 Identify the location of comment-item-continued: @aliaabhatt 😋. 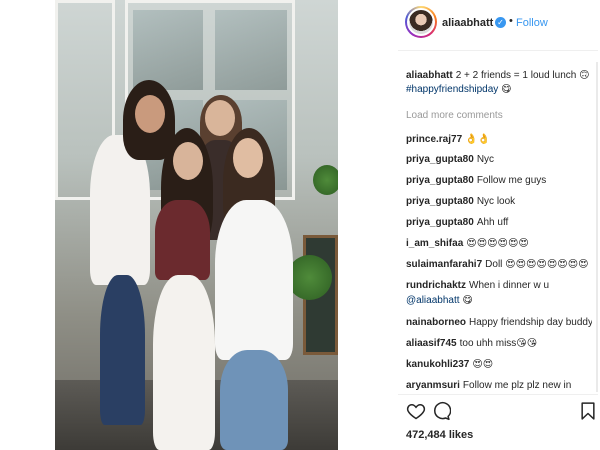
(499, 301).